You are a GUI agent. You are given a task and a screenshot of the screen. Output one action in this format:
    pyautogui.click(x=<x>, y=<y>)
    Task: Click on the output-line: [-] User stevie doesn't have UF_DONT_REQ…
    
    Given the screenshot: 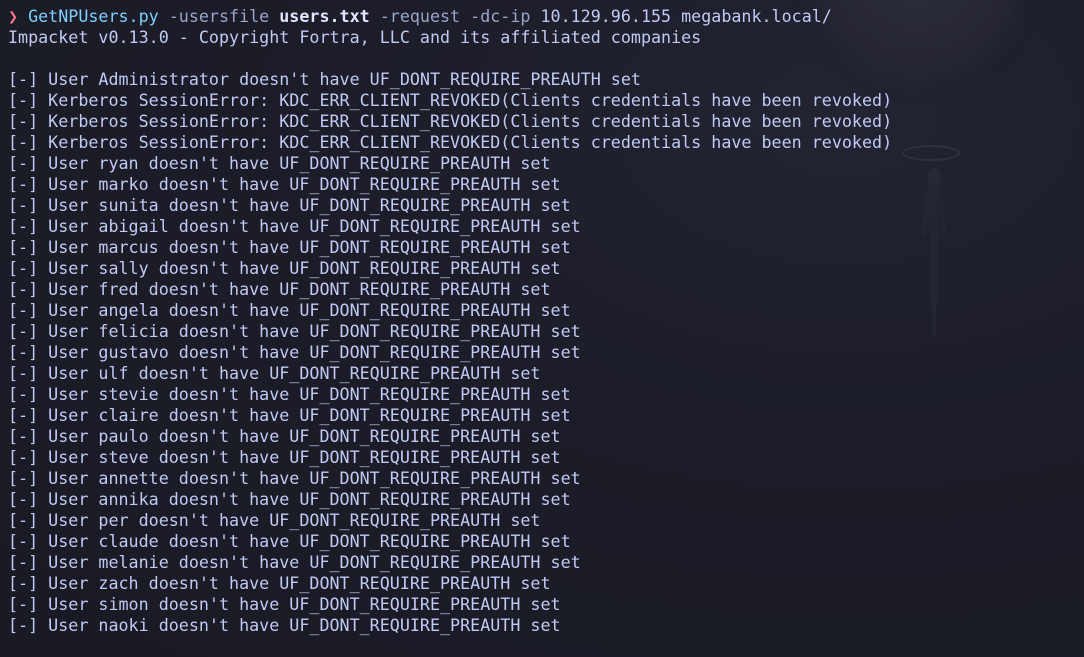 What is the action you would take?
    pyautogui.click(x=289, y=394)
    